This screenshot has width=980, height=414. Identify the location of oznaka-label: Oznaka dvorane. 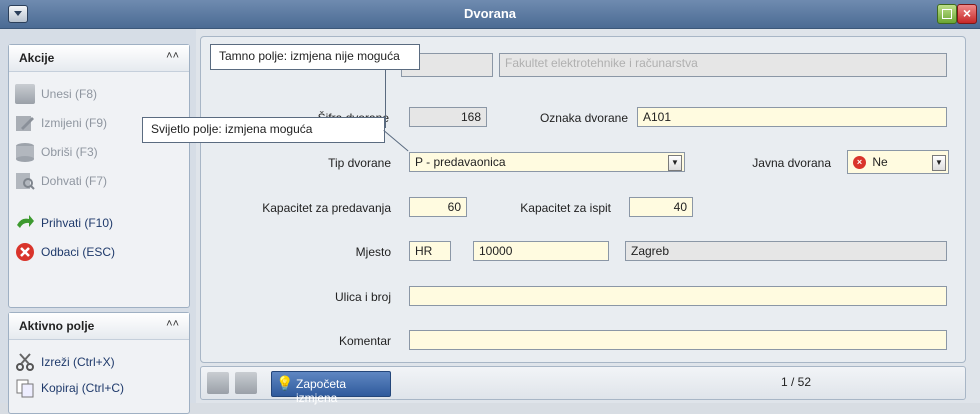
(583, 118).